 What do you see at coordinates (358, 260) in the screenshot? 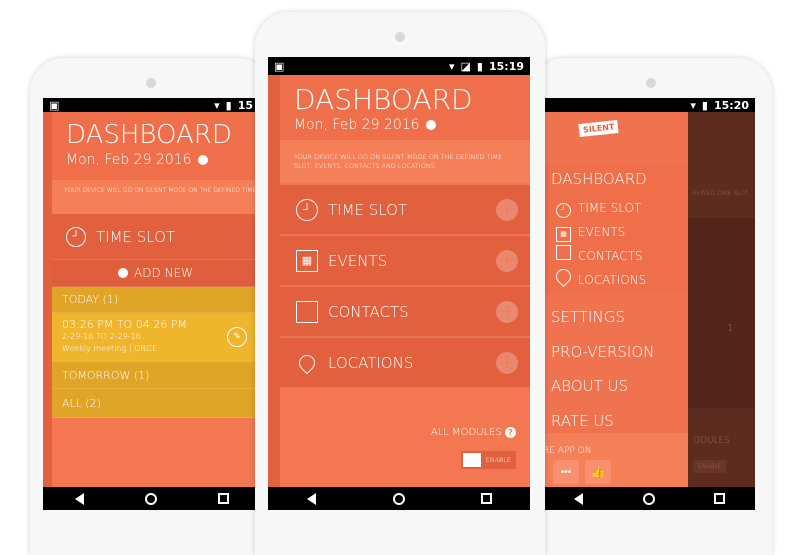
I see `module-label: EVENTS` at bounding box center [358, 260].